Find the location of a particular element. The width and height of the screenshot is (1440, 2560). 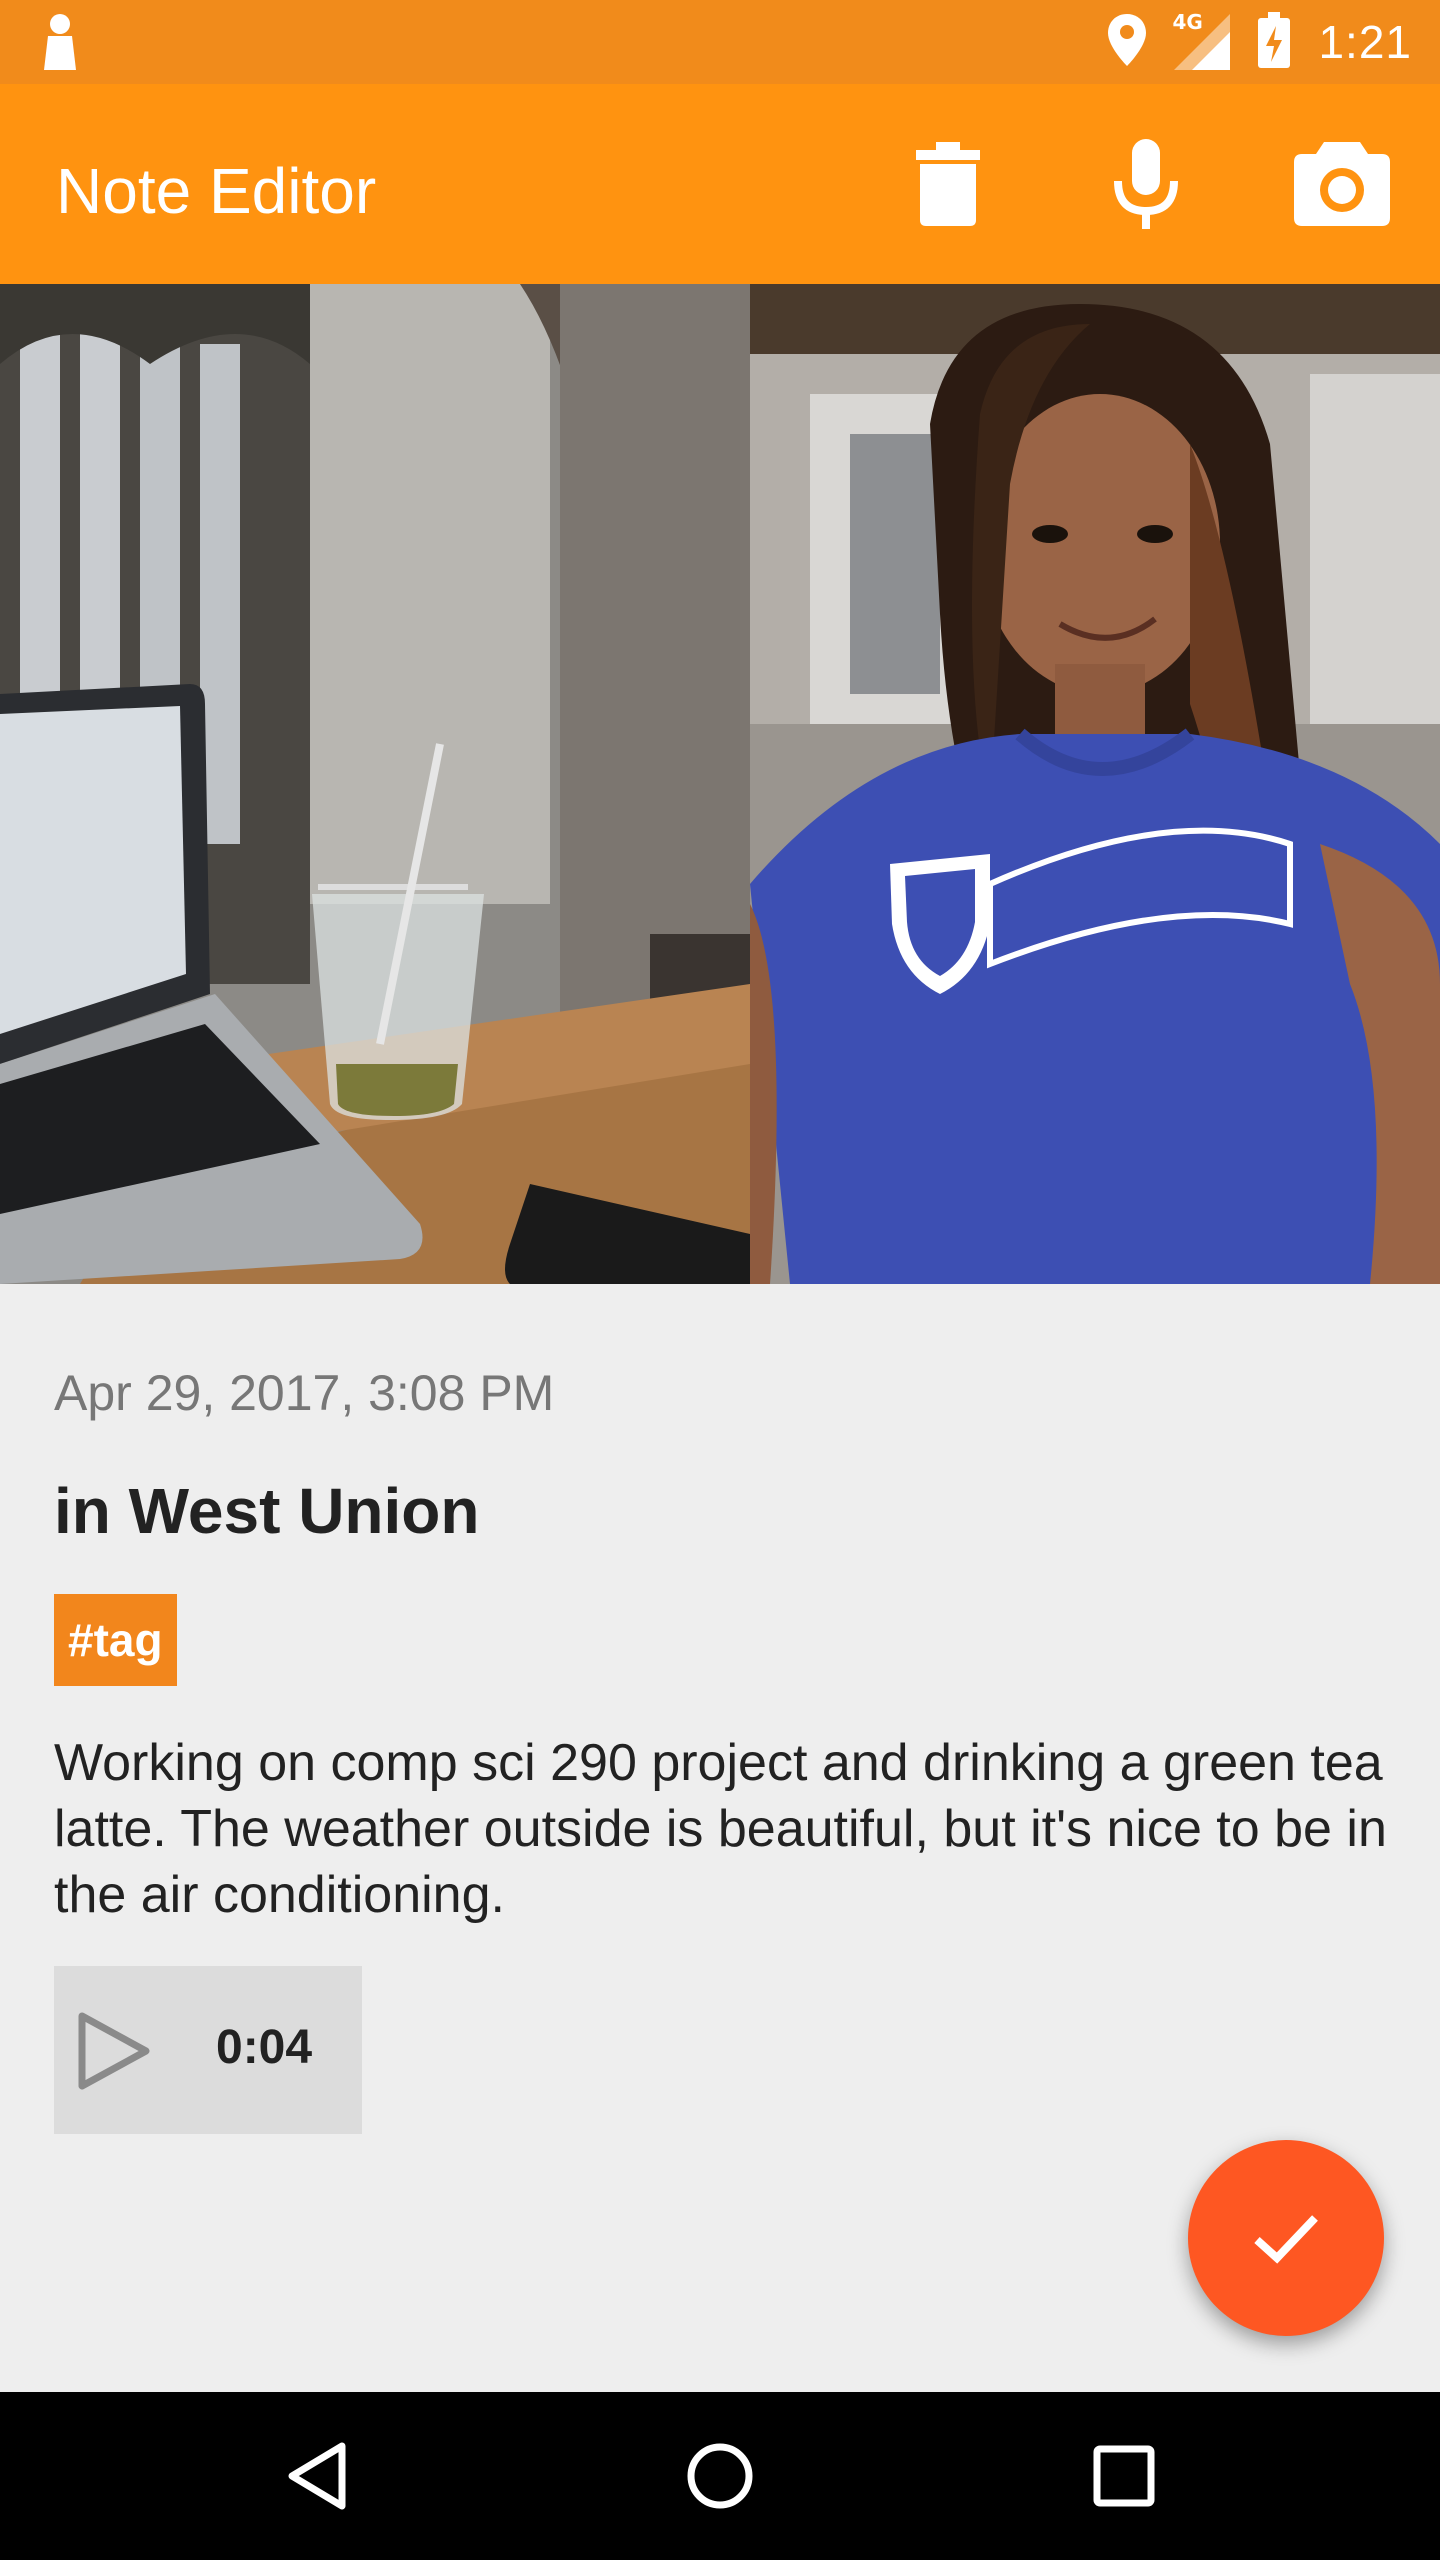

play-icon is located at coordinates (114, 2051).